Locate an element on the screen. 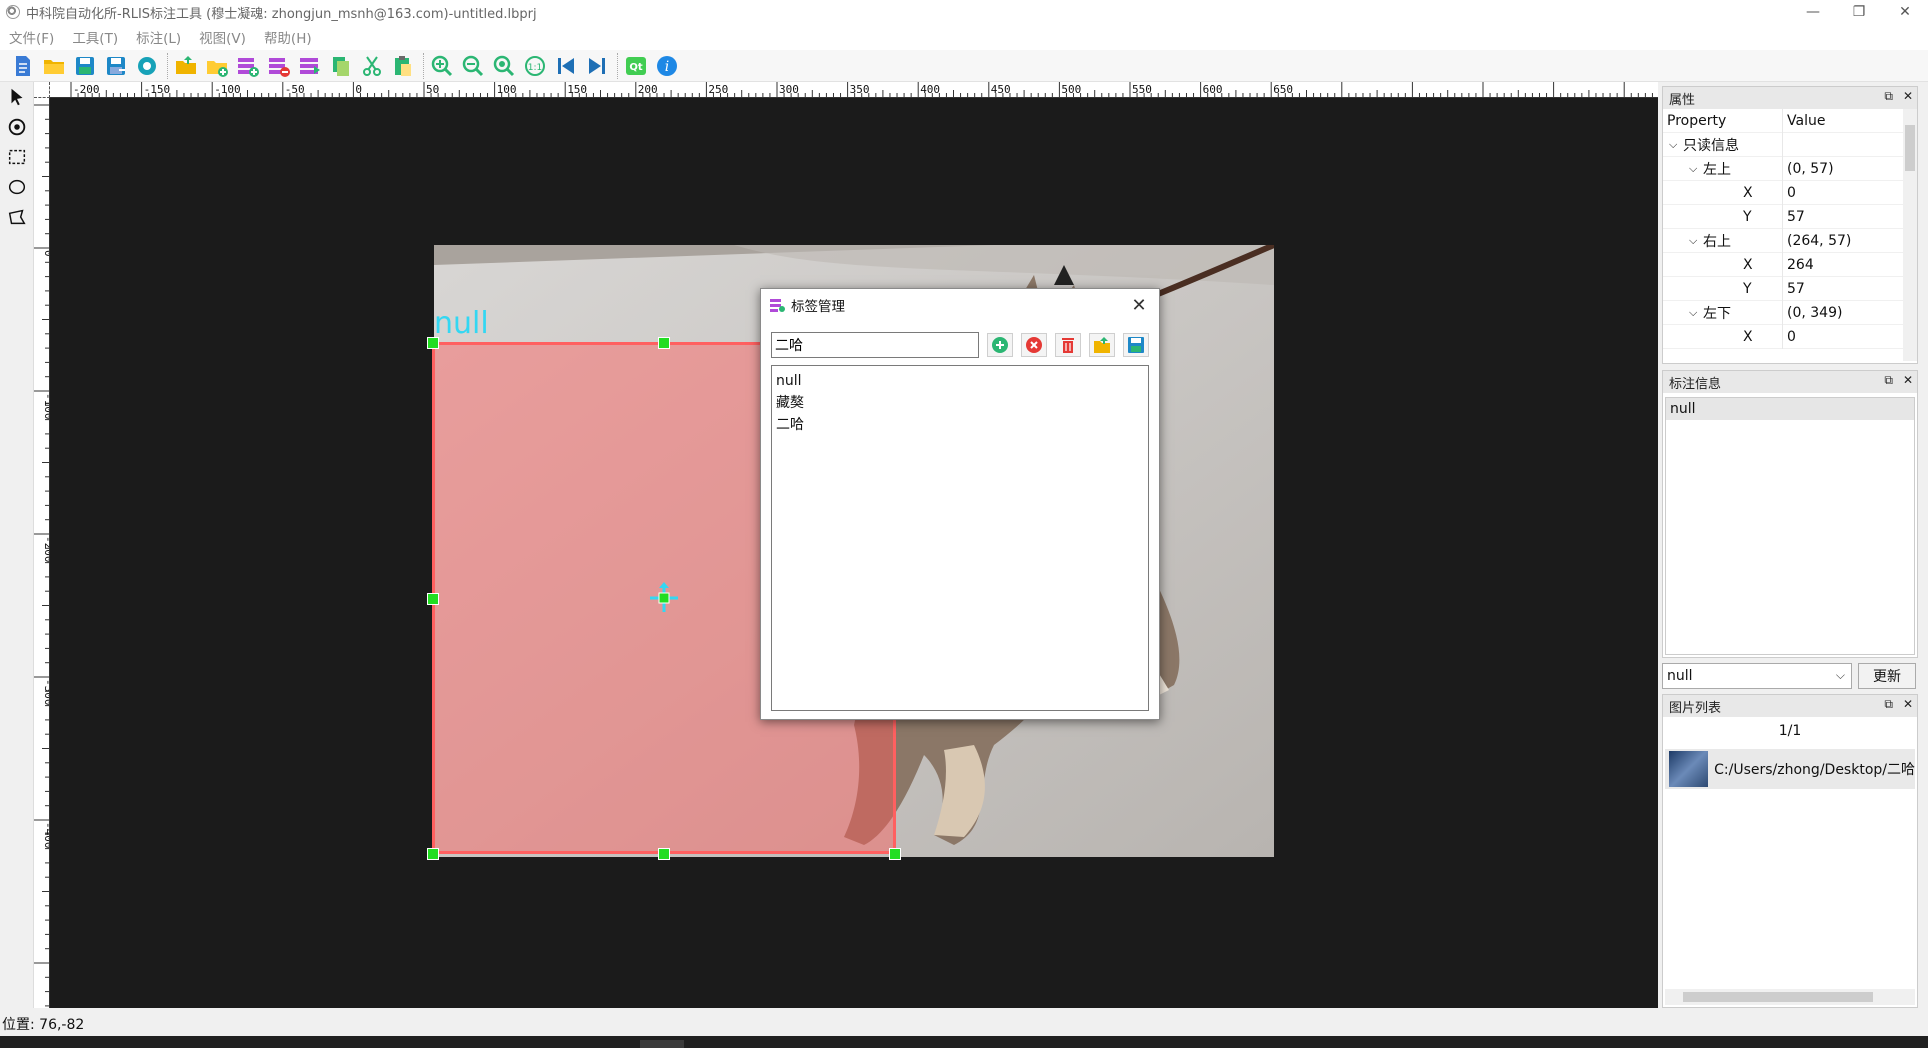 Image resolution: width=1928 pixels, height=1048 pixels. paste-icon is located at coordinates (403, 66).